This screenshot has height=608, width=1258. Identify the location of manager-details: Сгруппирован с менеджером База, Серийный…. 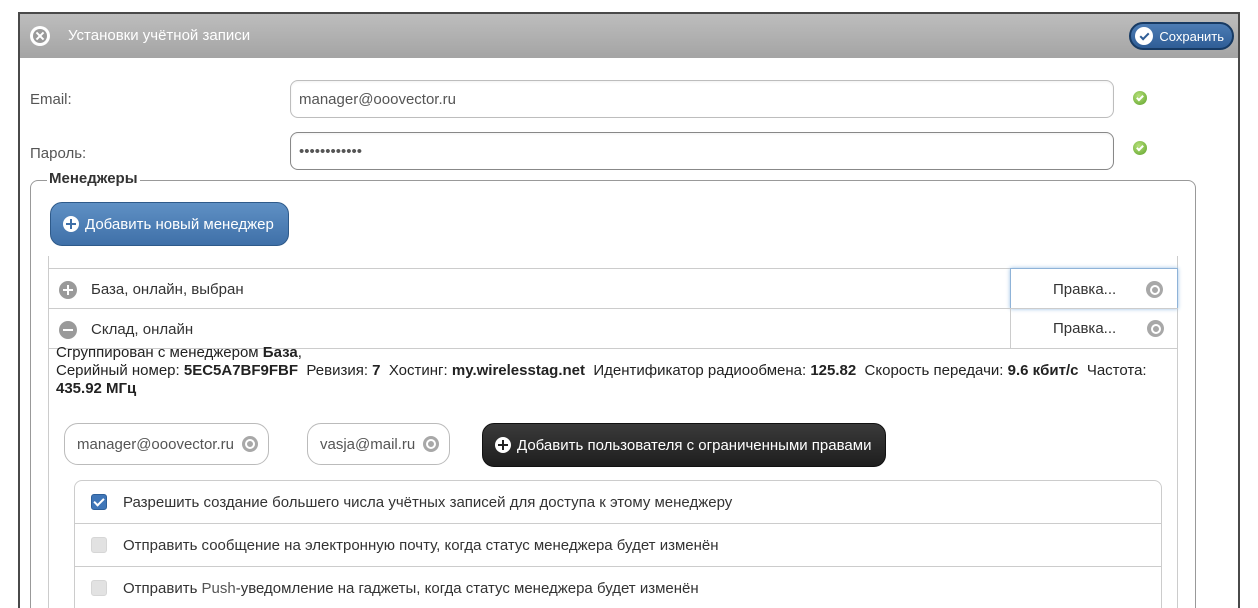
(616, 371).